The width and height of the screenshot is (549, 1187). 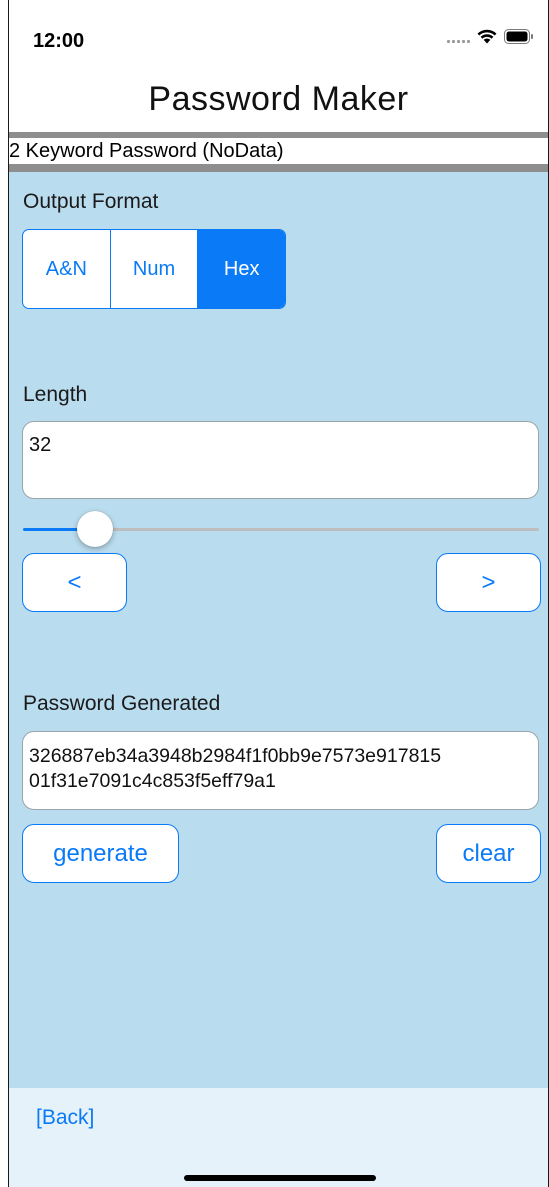 What do you see at coordinates (280, 460) in the screenshot?
I see `length-field: 32` at bounding box center [280, 460].